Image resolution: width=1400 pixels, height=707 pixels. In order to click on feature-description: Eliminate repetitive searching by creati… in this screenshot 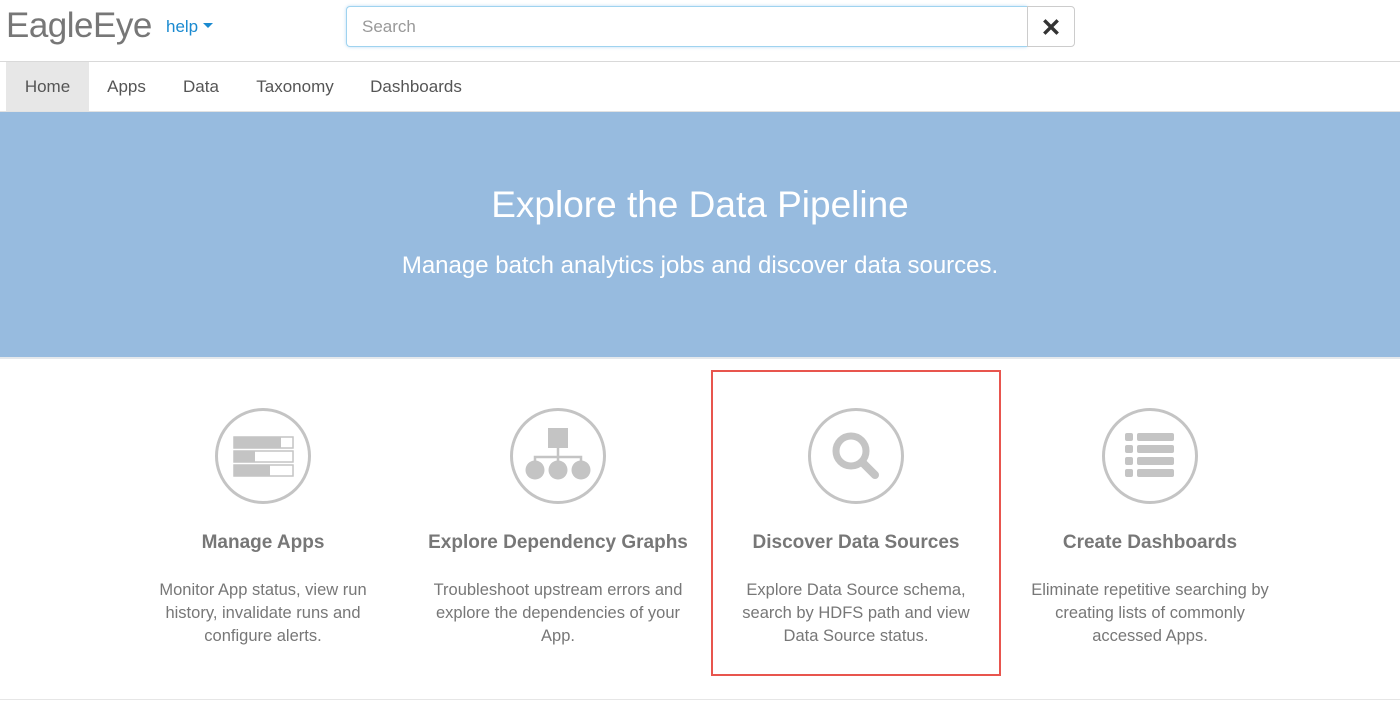, I will do `click(1150, 613)`.